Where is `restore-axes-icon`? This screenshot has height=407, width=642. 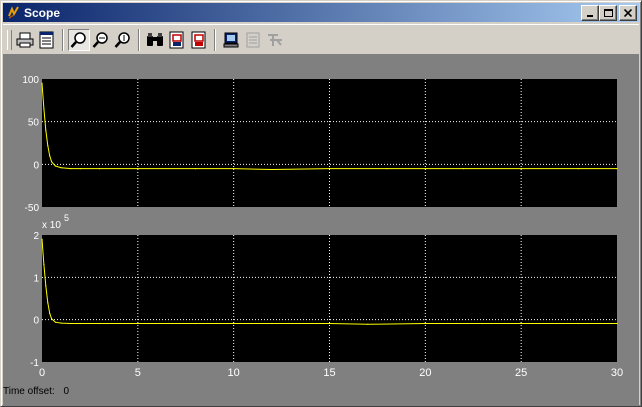 restore-axes-icon is located at coordinates (198, 39).